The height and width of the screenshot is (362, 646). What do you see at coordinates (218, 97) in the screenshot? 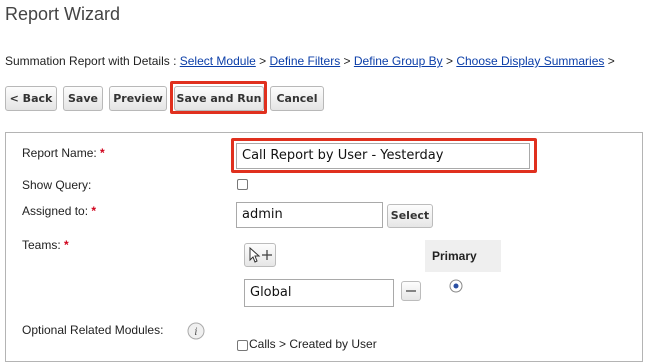
I see `highlight-save-and-run` at bounding box center [218, 97].